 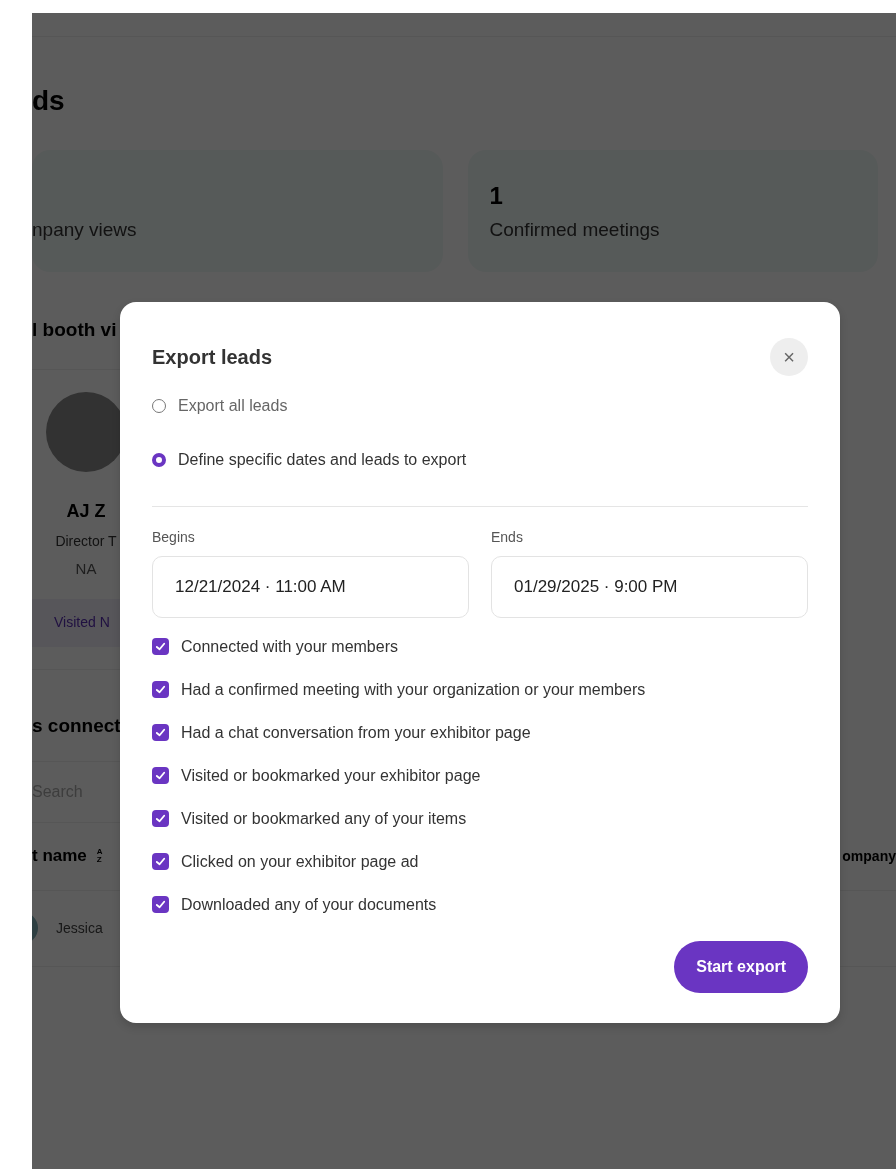 I want to click on person-company: NA, so click(x=86, y=569).